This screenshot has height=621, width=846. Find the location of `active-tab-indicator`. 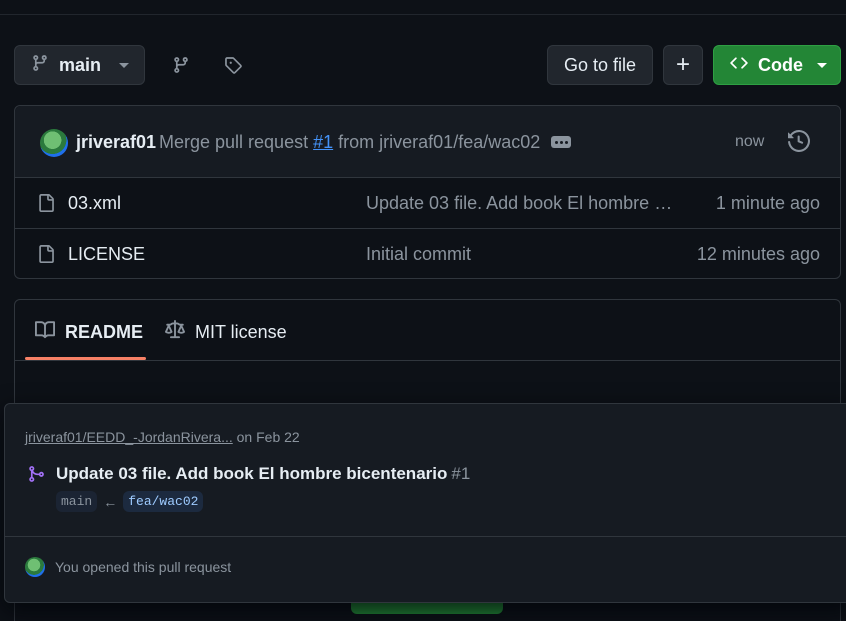

active-tab-indicator is located at coordinates (85, 358).